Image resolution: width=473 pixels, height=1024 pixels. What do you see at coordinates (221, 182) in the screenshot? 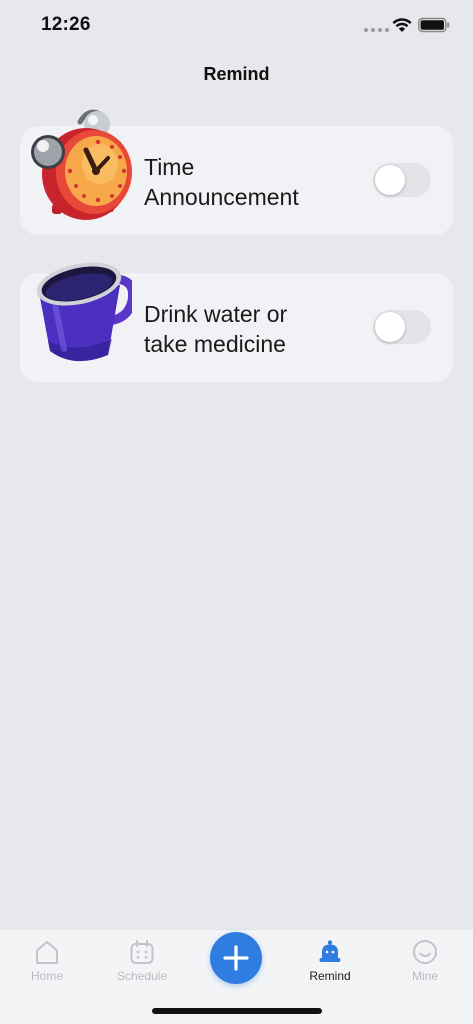
I see `reminder-label: Time Announcement` at bounding box center [221, 182].